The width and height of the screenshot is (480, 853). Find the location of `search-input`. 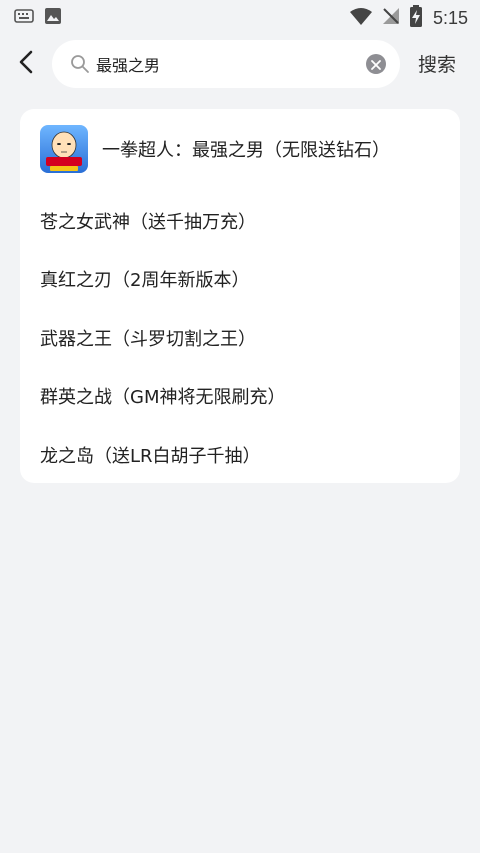

search-input is located at coordinates (226, 64).